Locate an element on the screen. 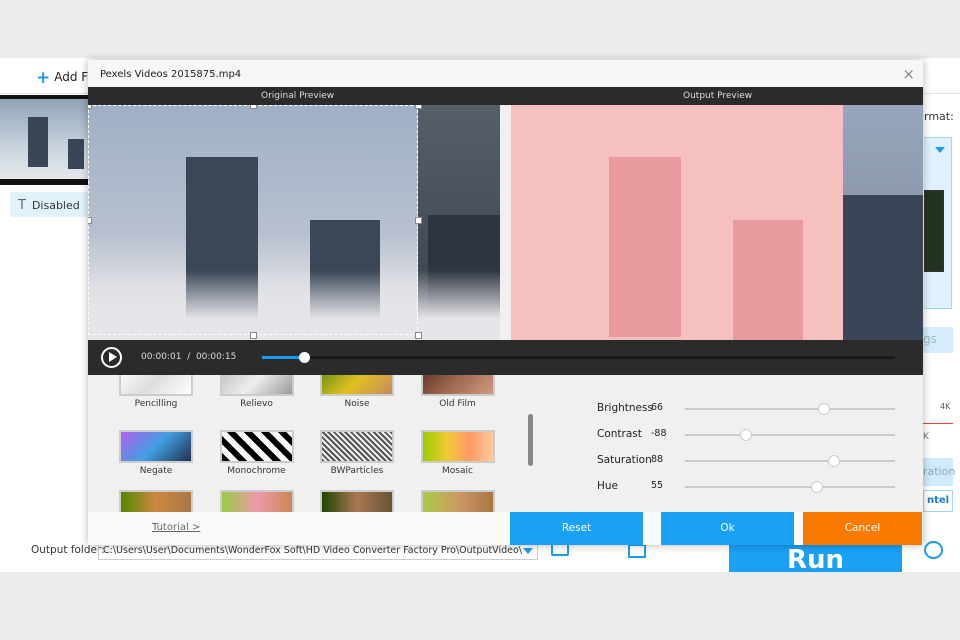 Image resolution: width=960 pixels, height=640 pixels. run-label: Run is located at coordinates (815, 558).